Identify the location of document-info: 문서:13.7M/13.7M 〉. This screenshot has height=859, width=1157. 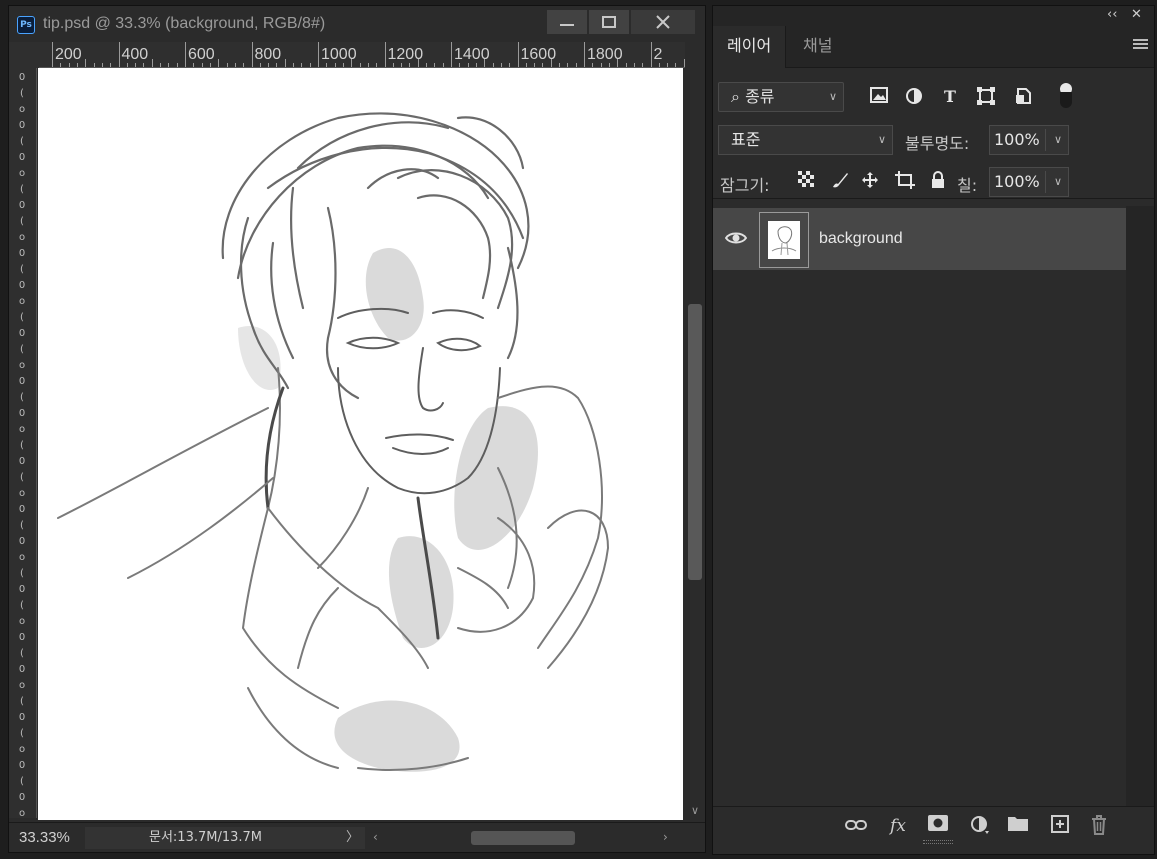
(225, 838).